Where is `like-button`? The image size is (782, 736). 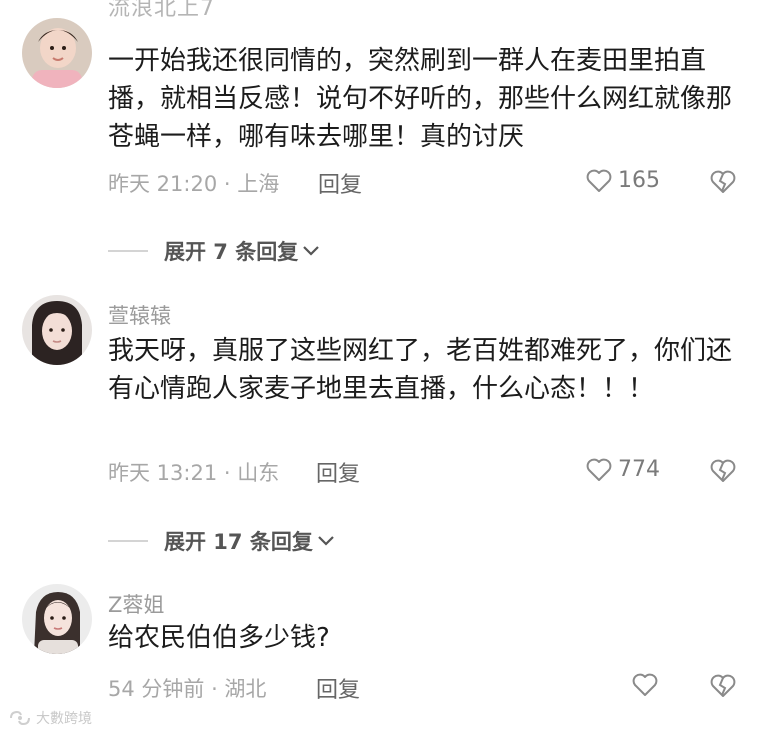 like-button is located at coordinates (648, 685).